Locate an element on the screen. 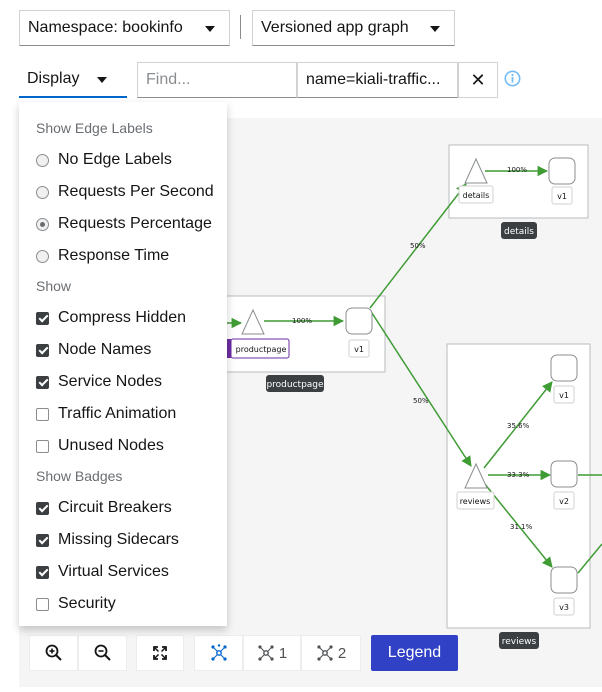 Image resolution: width=602 pixels, height=692 pixels. show-header: Show is located at coordinates (54, 286).